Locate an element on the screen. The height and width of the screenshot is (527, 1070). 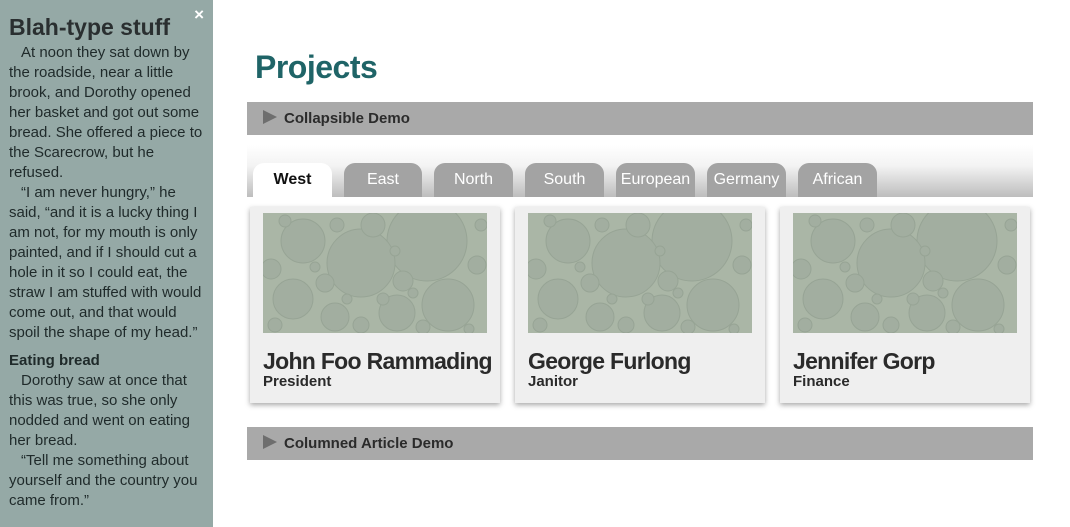
tab-north: North is located at coordinates (473, 180).